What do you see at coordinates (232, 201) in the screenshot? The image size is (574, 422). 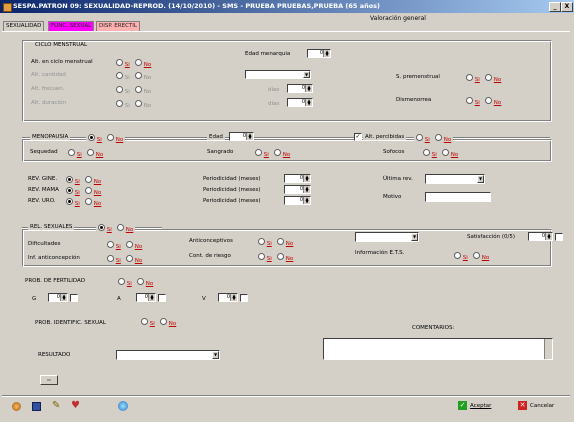 I see `periodicidad-uro-label: Periodicidad (meses)` at bounding box center [232, 201].